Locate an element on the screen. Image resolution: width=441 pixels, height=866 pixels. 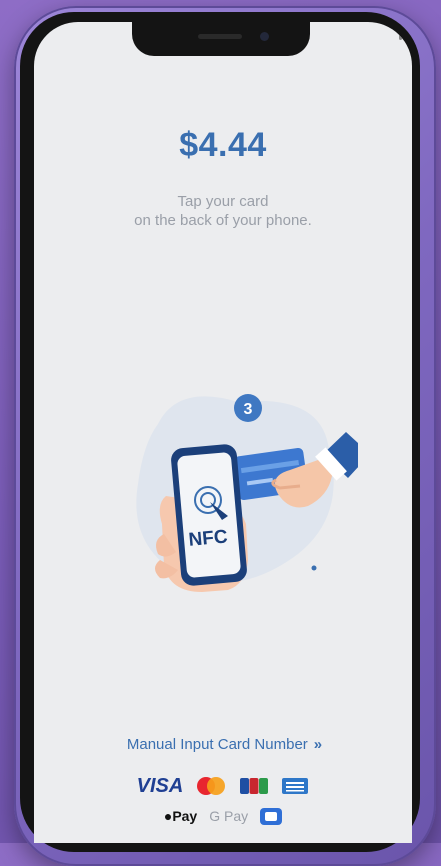
google-pay-logo: G Pay is located at coordinates (228, 816).